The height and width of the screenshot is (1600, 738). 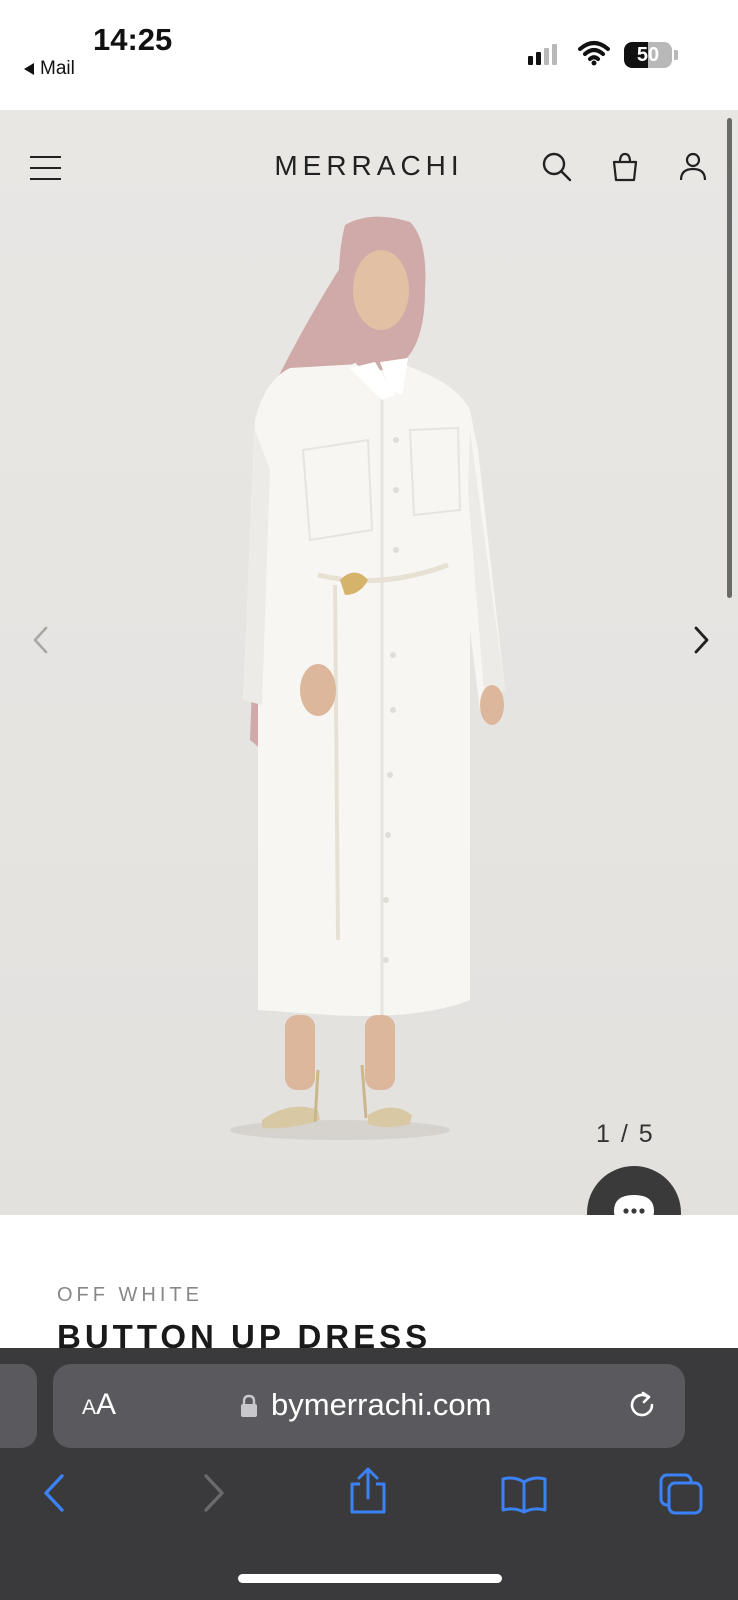 I want to click on back-to-mail-button: Mail, so click(x=49, y=69).